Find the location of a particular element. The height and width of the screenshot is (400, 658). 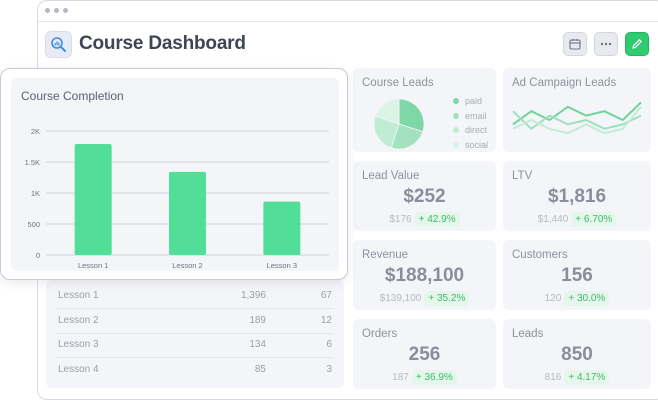

calendar-button is located at coordinates (575, 44).